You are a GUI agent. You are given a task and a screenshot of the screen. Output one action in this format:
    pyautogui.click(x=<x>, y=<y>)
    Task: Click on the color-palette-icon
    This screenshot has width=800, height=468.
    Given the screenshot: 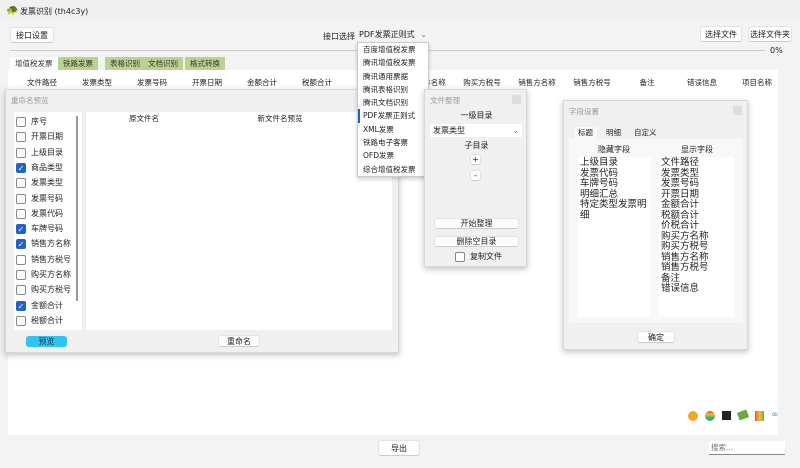 What is the action you would take?
    pyautogui.click(x=710, y=416)
    